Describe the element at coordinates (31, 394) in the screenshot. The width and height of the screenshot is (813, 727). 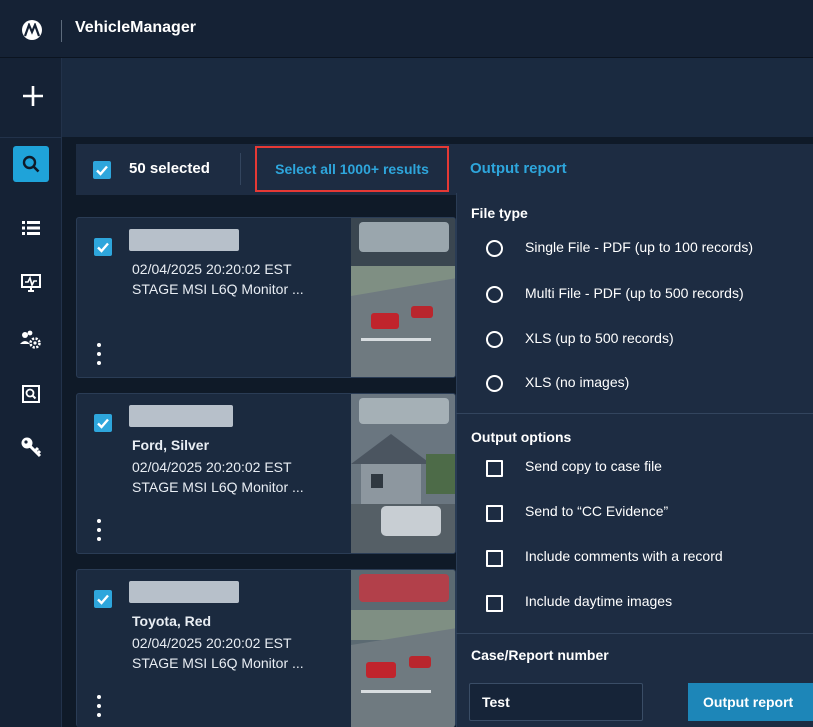
I see `search-document-icon` at that location.